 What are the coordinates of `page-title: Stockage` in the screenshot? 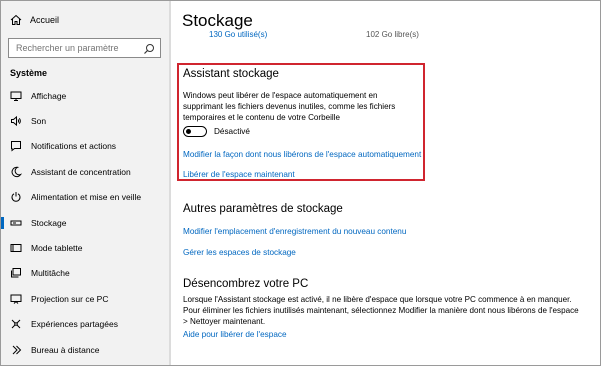 It's located at (217, 20).